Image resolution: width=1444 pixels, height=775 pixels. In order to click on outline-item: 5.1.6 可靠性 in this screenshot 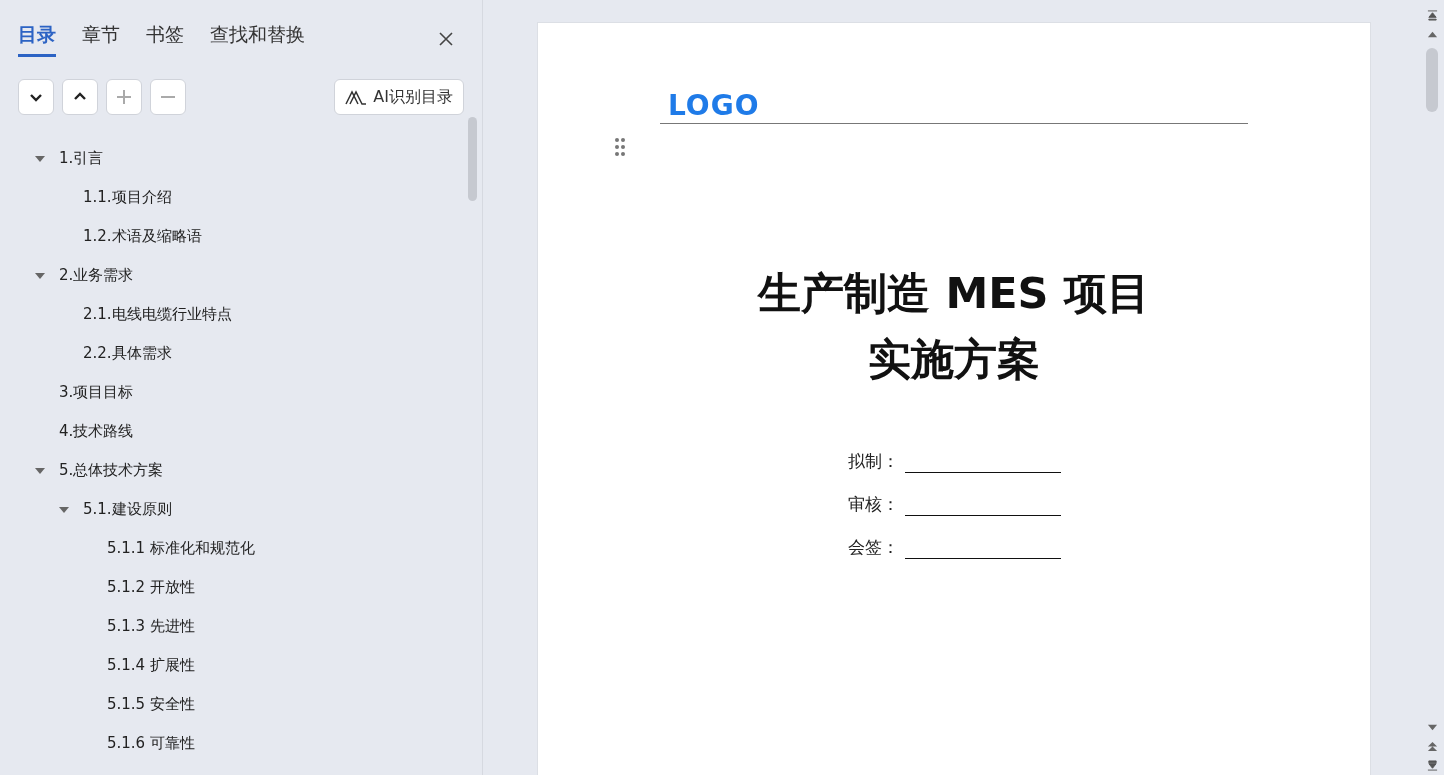, I will do `click(151, 743)`.